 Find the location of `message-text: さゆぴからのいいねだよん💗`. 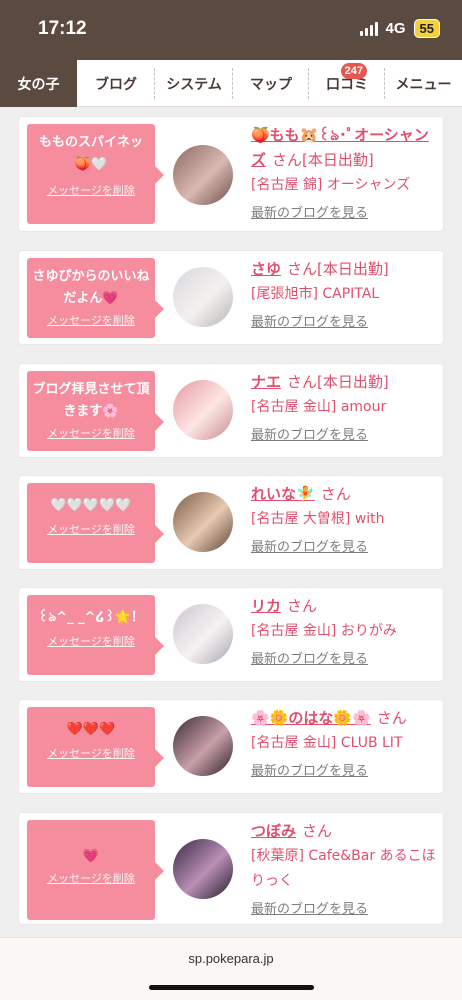

message-text: さゆぴからのいいねだよん💗 is located at coordinates (91, 287).